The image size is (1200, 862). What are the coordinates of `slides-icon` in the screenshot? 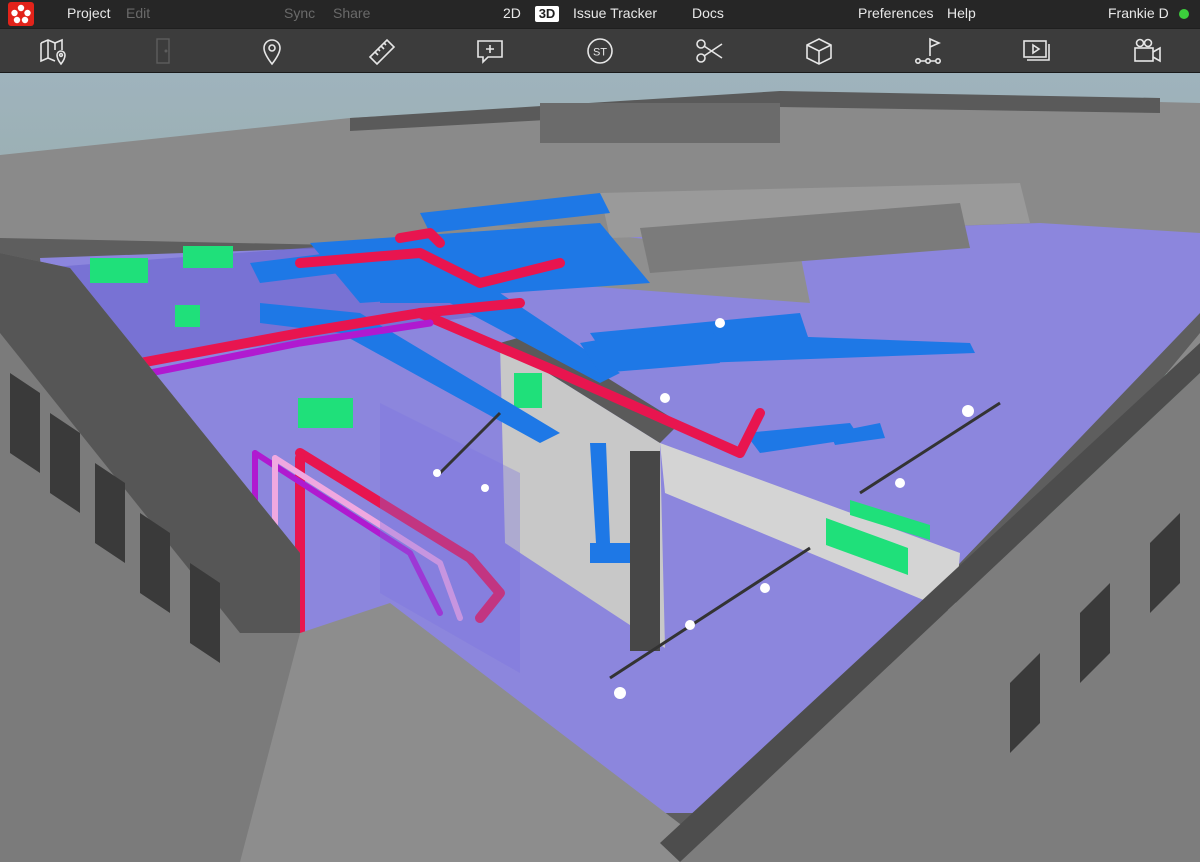 It's located at (1036, 50).